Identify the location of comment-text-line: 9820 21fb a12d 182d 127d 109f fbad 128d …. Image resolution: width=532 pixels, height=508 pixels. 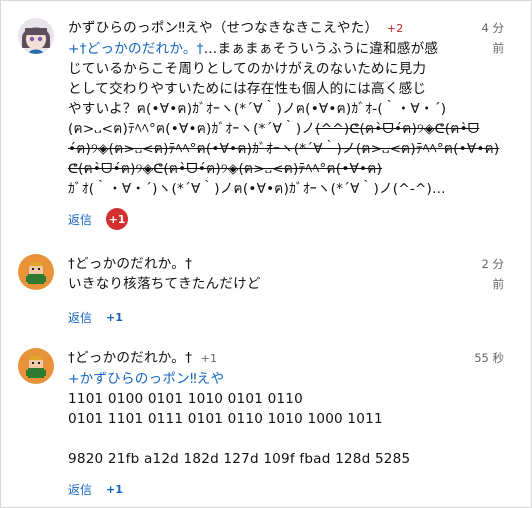
(270, 459).